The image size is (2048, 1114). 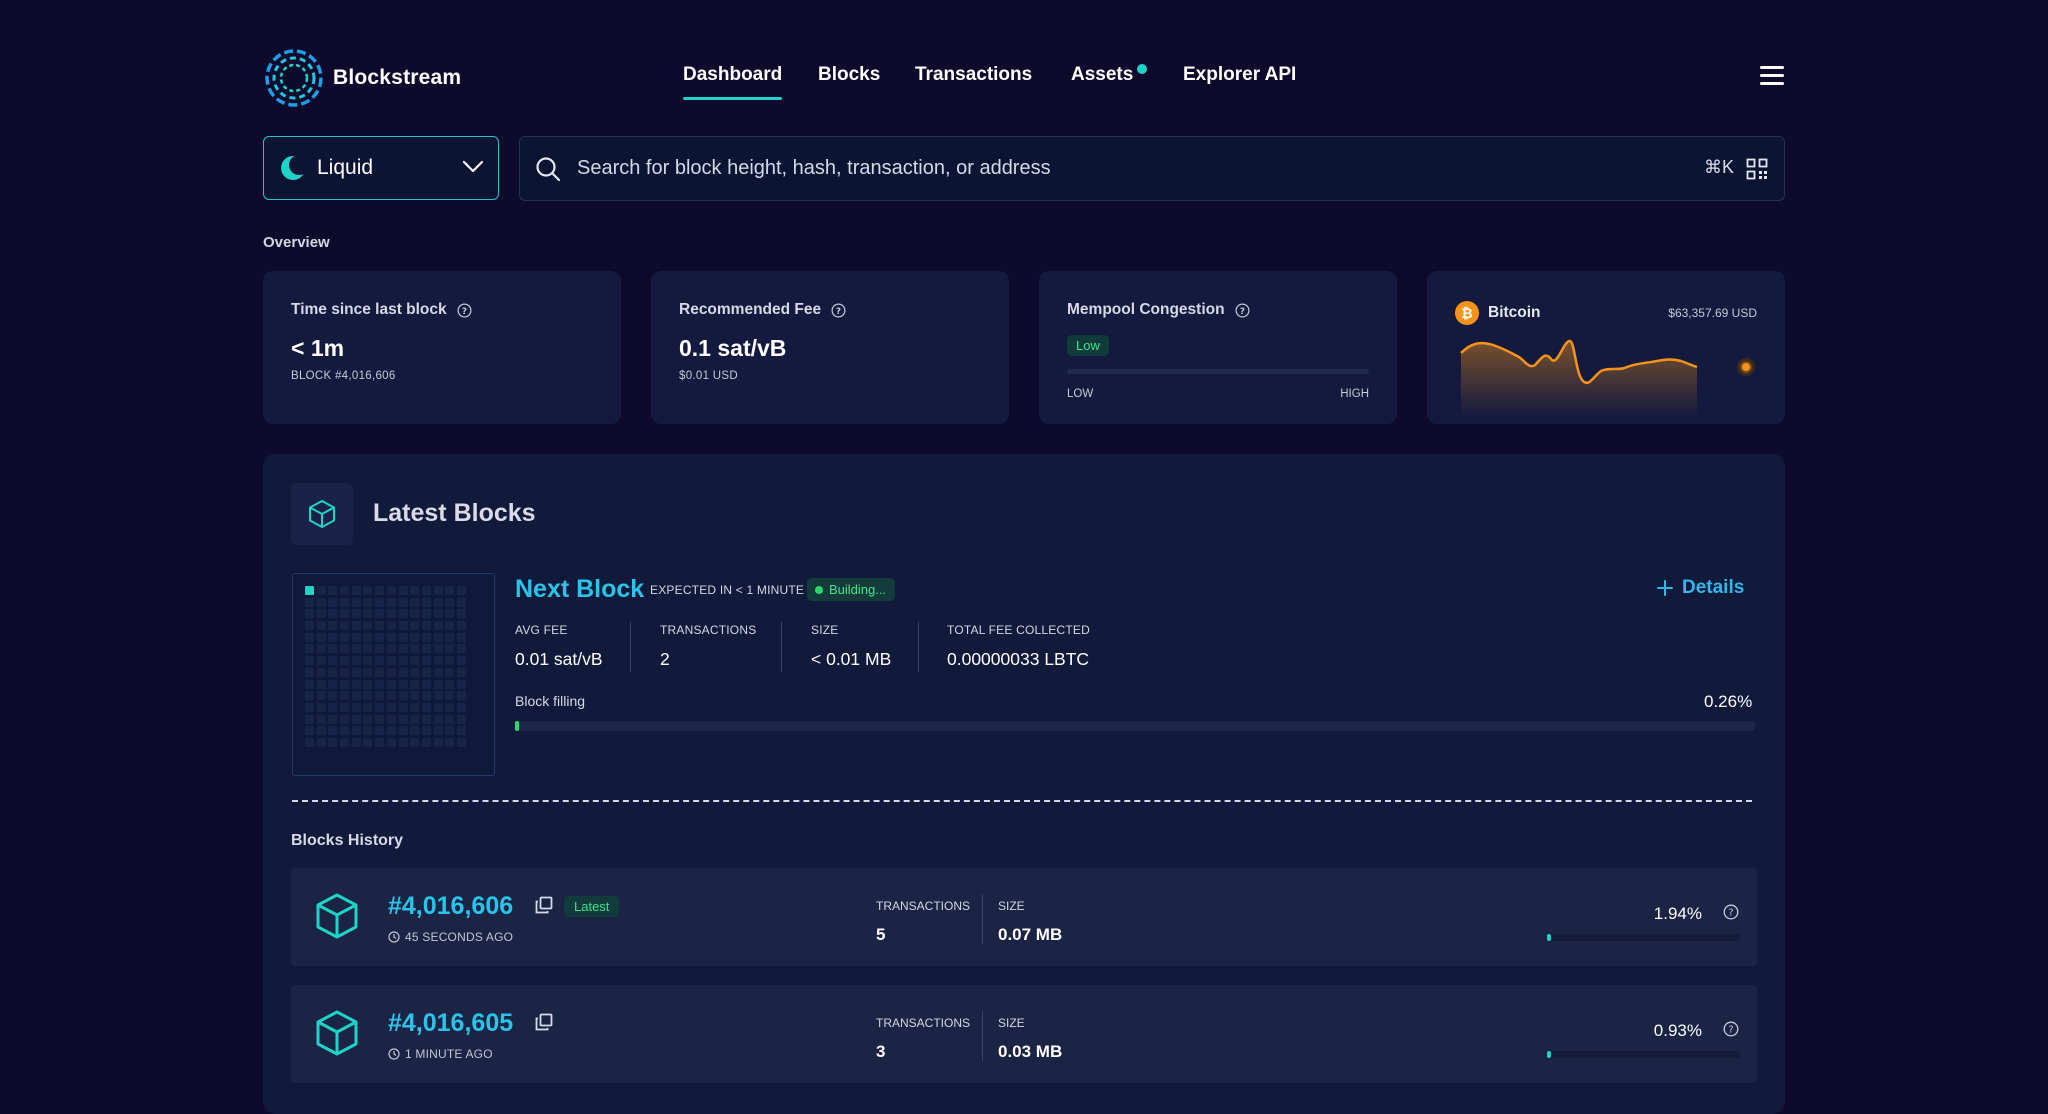 What do you see at coordinates (394, 1054) in the screenshot?
I see `clock-icon` at bounding box center [394, 1054].